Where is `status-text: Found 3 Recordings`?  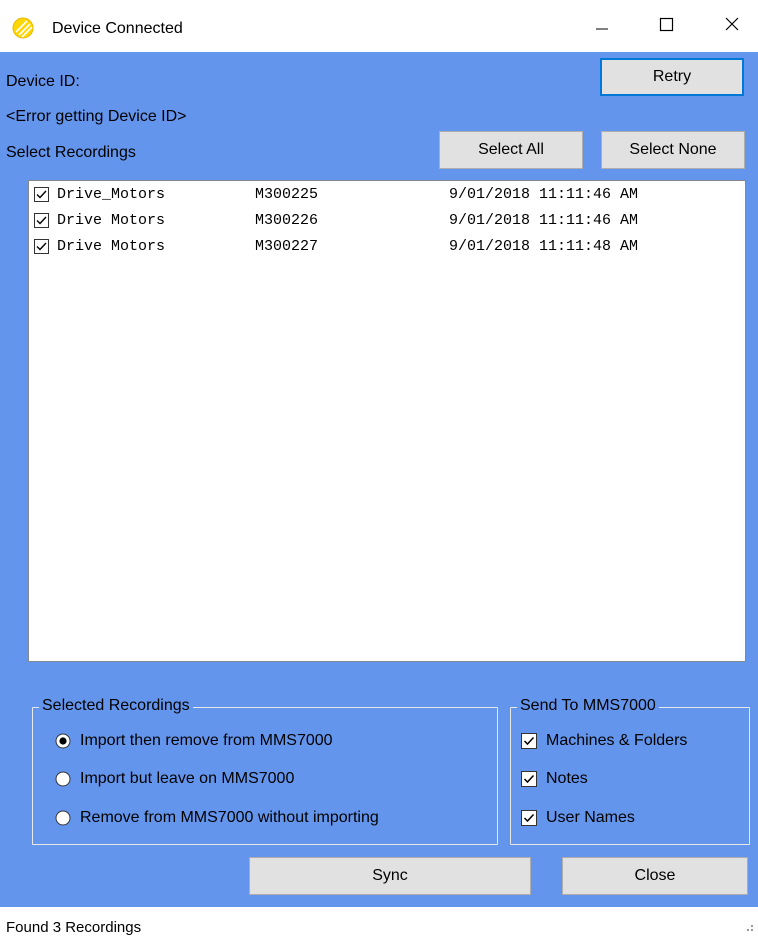 status-text: Found 3 Recordings is located at coordinates (74, 927).